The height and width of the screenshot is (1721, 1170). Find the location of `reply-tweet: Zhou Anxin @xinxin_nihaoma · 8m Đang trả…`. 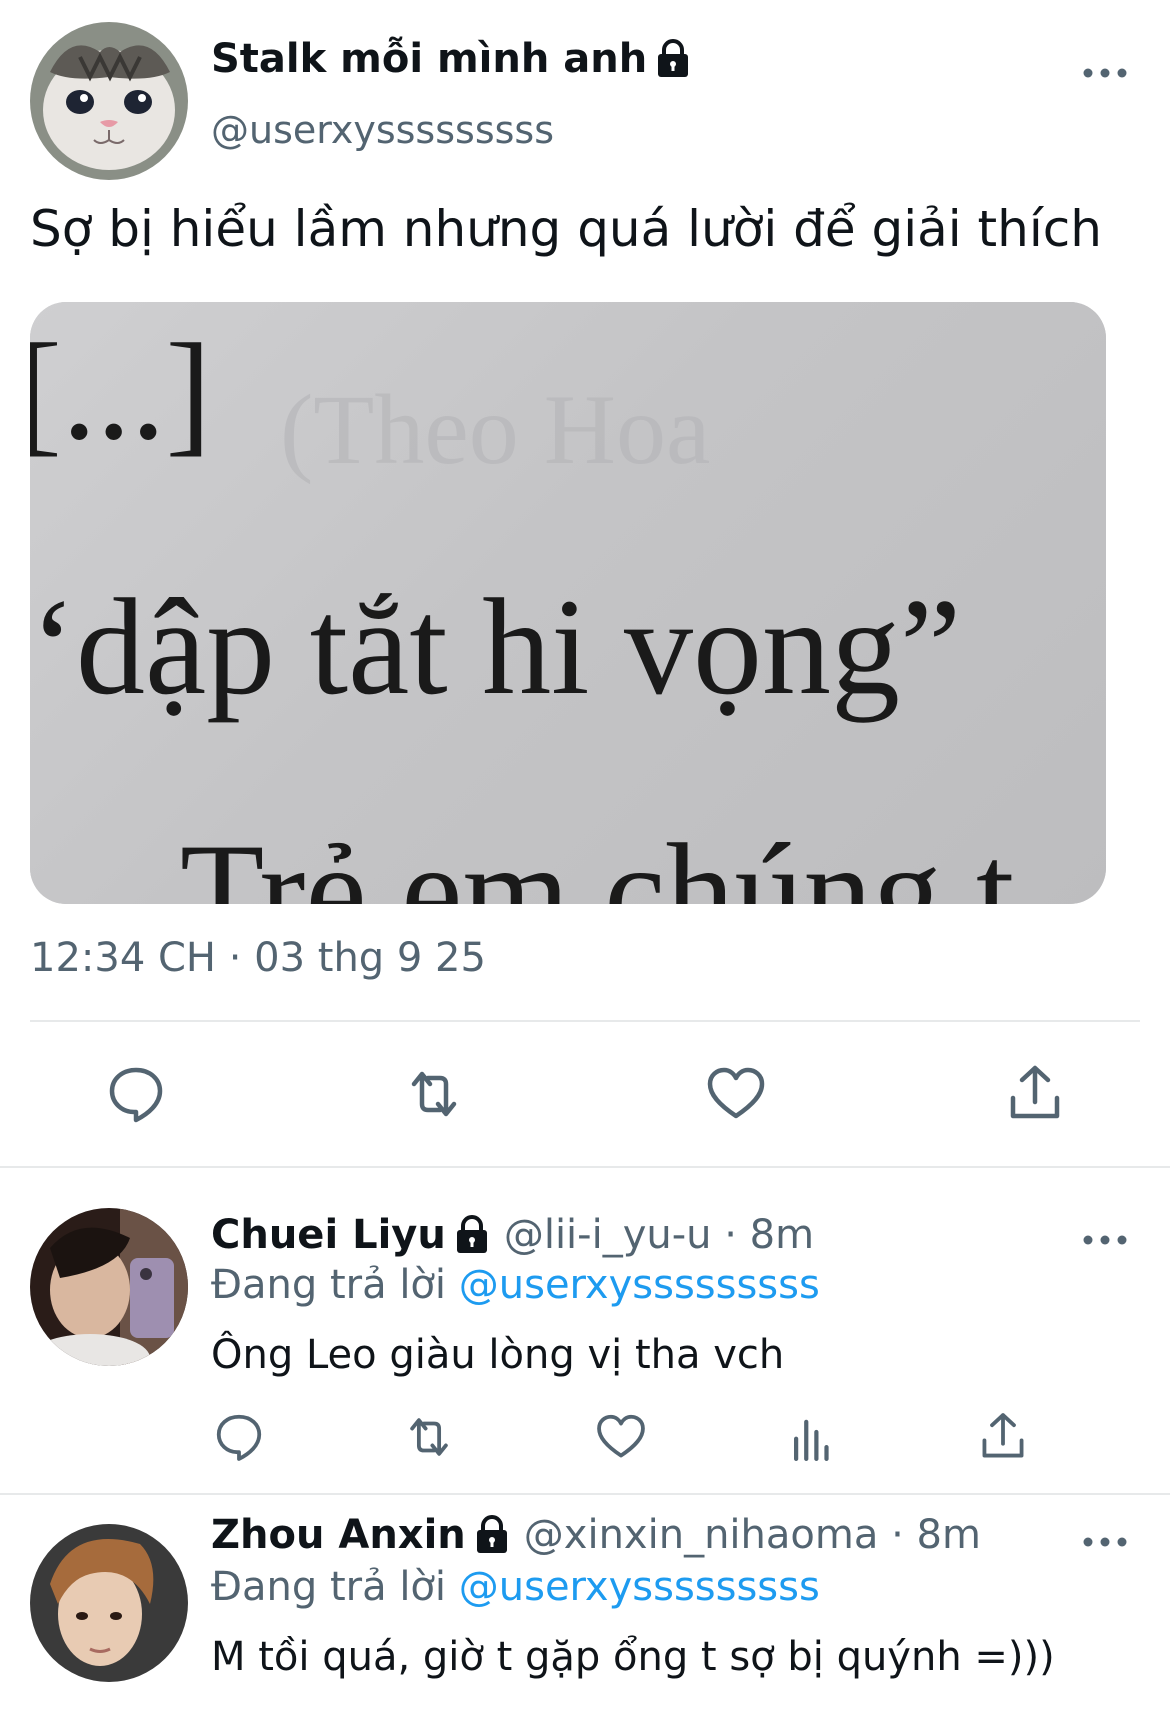

reply-tweet: Zhou Anxin @xinxin_nihaoma · 8m Đang trả… is located at coordinates (585, 1608).